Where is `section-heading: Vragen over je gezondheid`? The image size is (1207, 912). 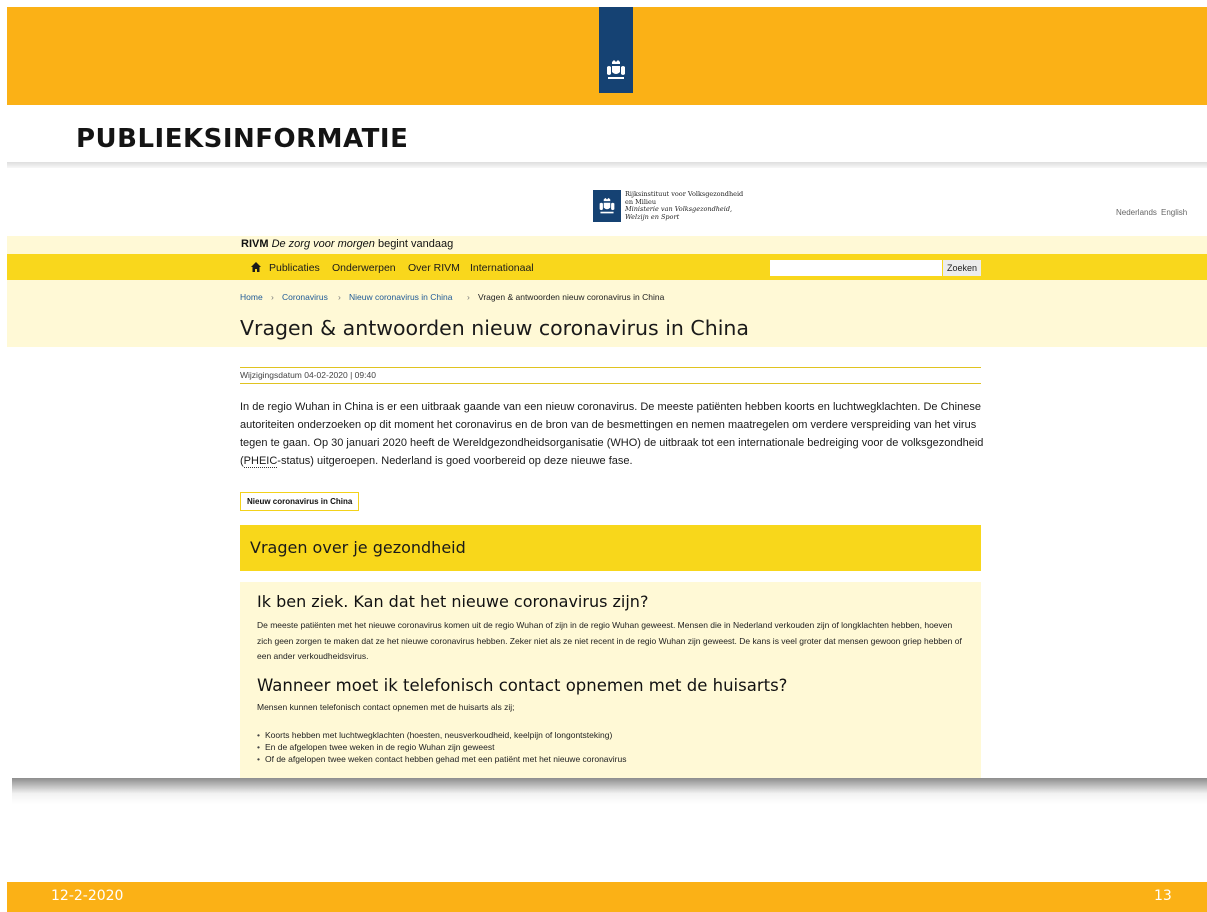
section-heading: Vragen over je gezondheid is located at coordinates (358, 547).